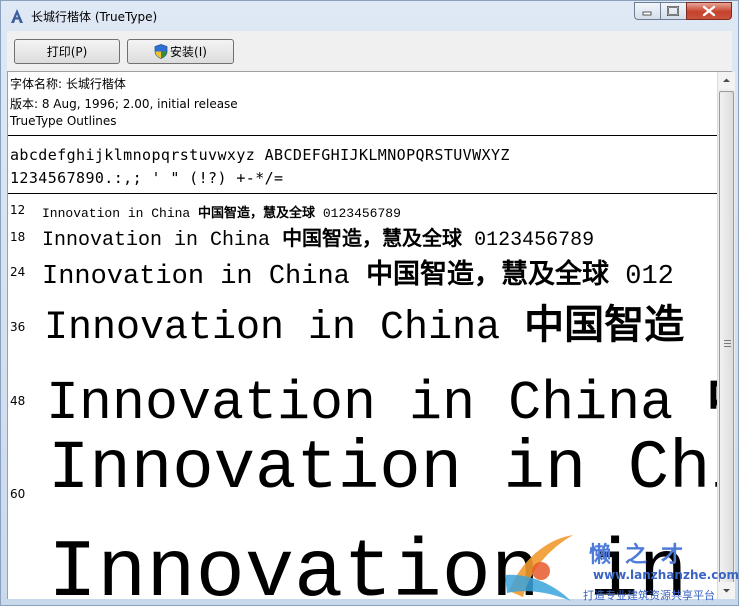 This screenshot has width=739, height=607. I want to click on uac-shield-icon, so click(161, 51).